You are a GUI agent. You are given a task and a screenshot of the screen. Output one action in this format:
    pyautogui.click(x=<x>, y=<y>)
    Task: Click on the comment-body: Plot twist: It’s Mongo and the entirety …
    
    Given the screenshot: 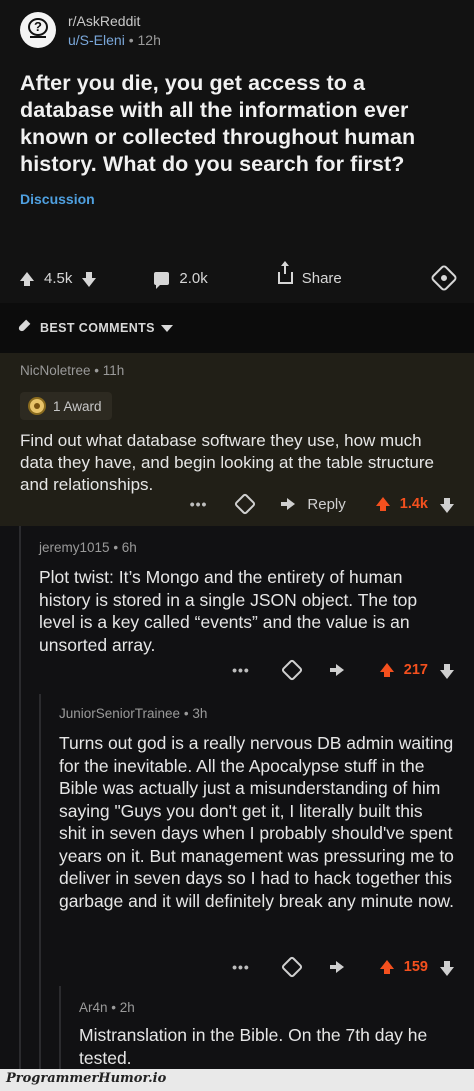 What is the action you would take?
    pyautogui.click(x=228, y=611)
    